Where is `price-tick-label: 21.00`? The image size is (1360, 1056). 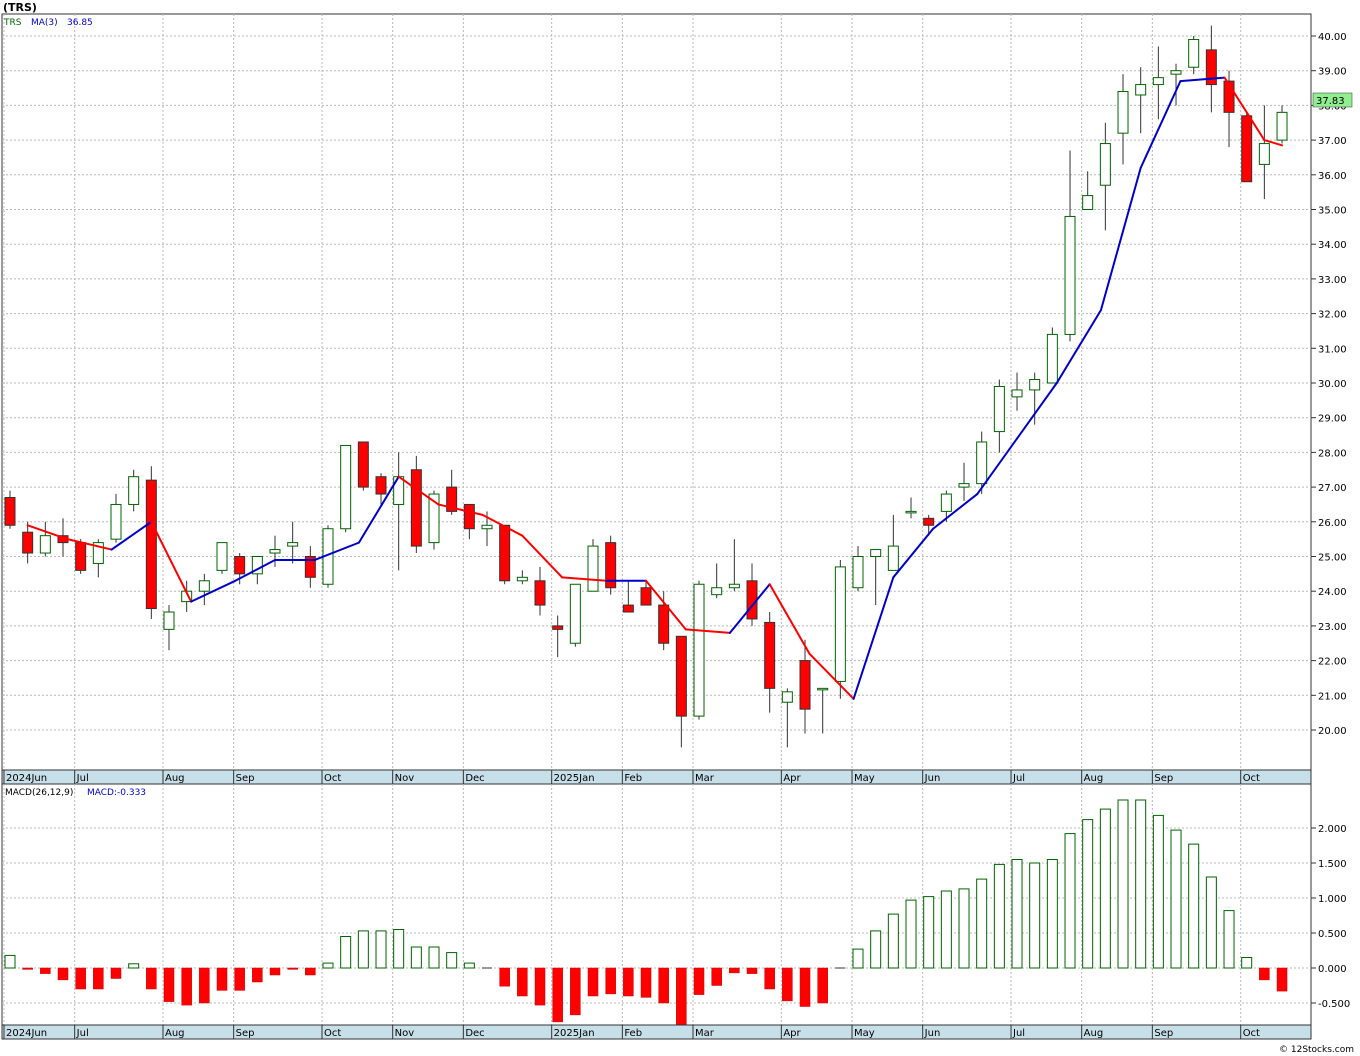 price-tick-label: 21.00 is located at coordinates (1332, 696).